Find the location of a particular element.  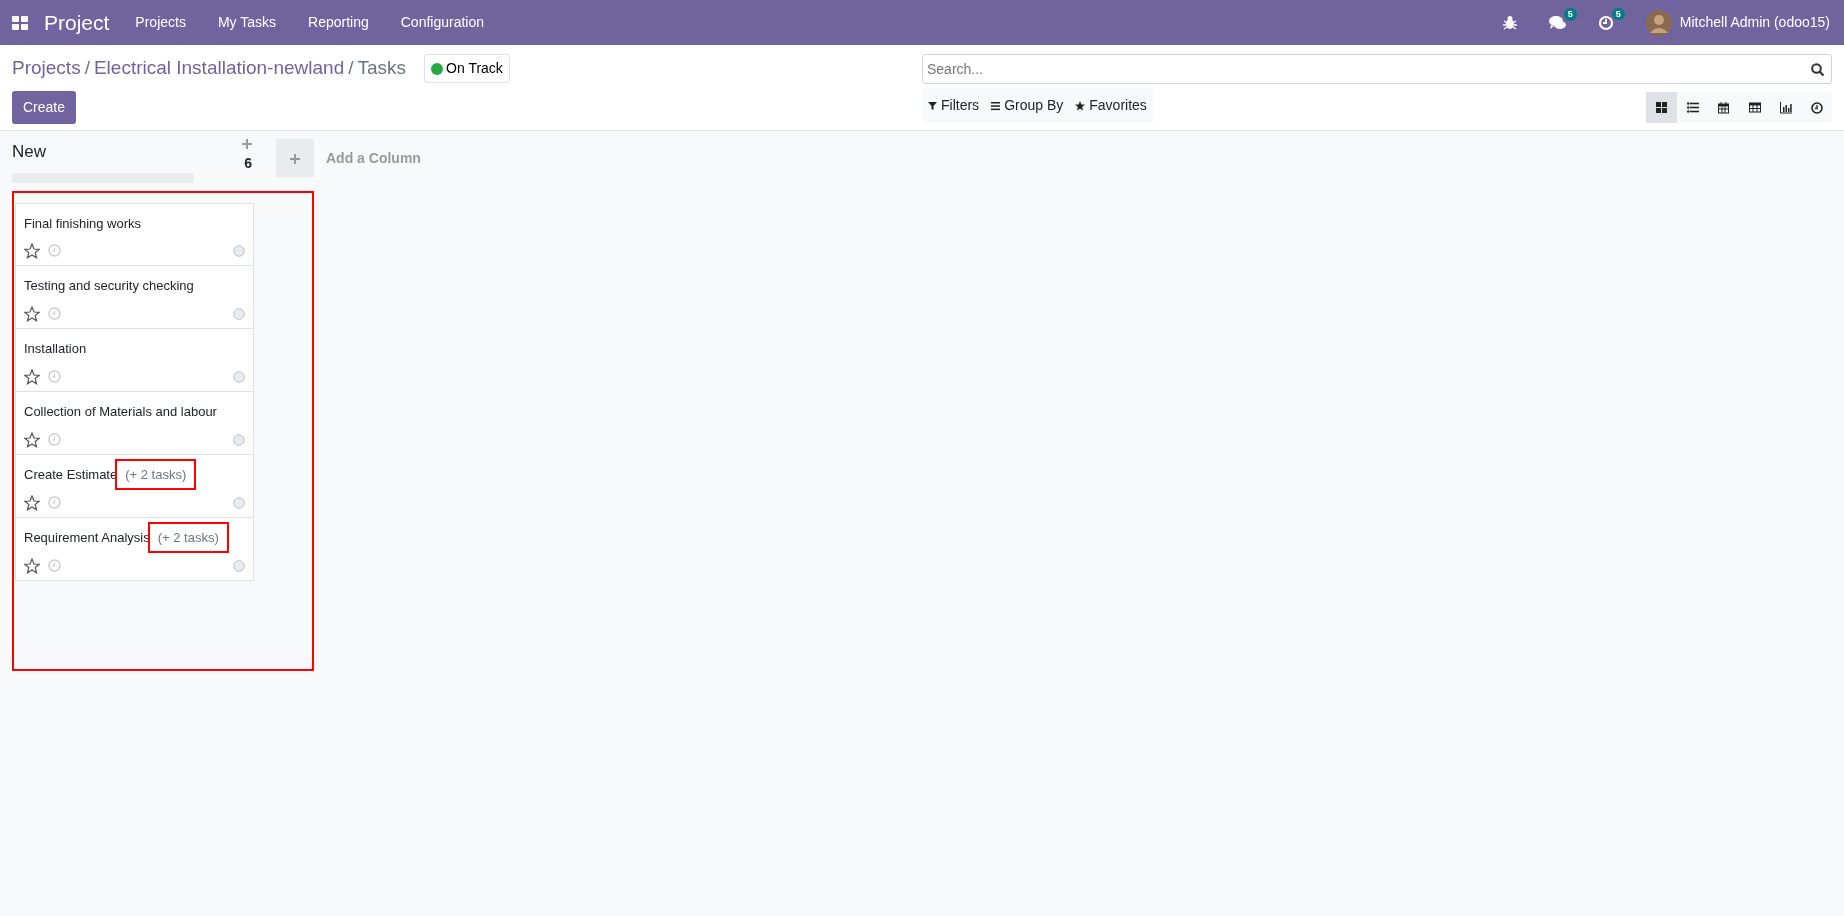

task-card: Create Estimate (+ 2 tasks) is located at coordinates (134, 486).